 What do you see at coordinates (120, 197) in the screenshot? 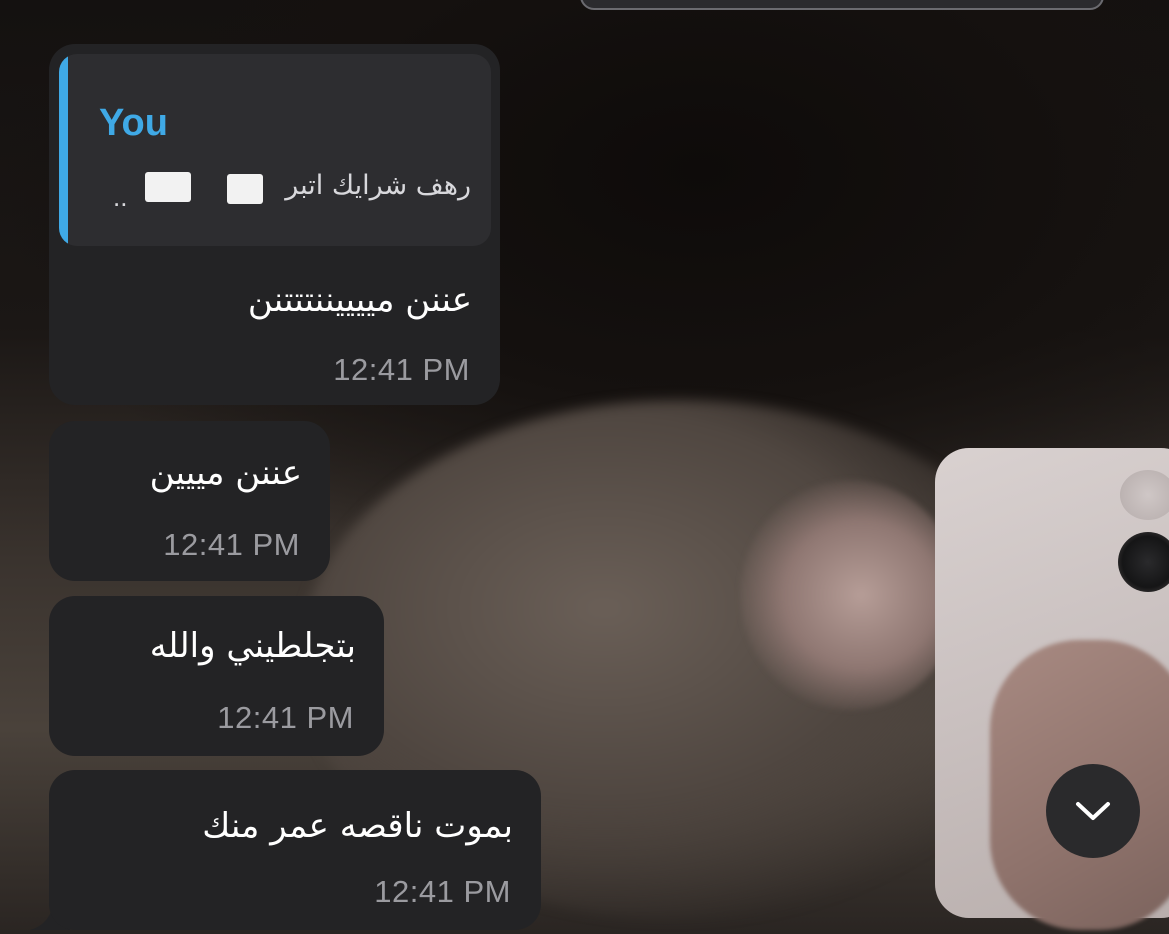
I see `ellipsis-text: ..` at bounding box center [120, 197].